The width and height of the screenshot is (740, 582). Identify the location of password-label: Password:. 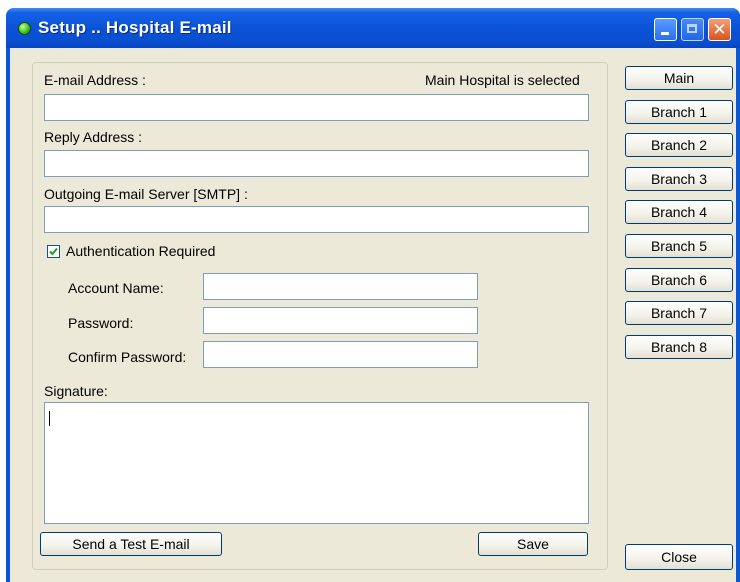
(101, 323).